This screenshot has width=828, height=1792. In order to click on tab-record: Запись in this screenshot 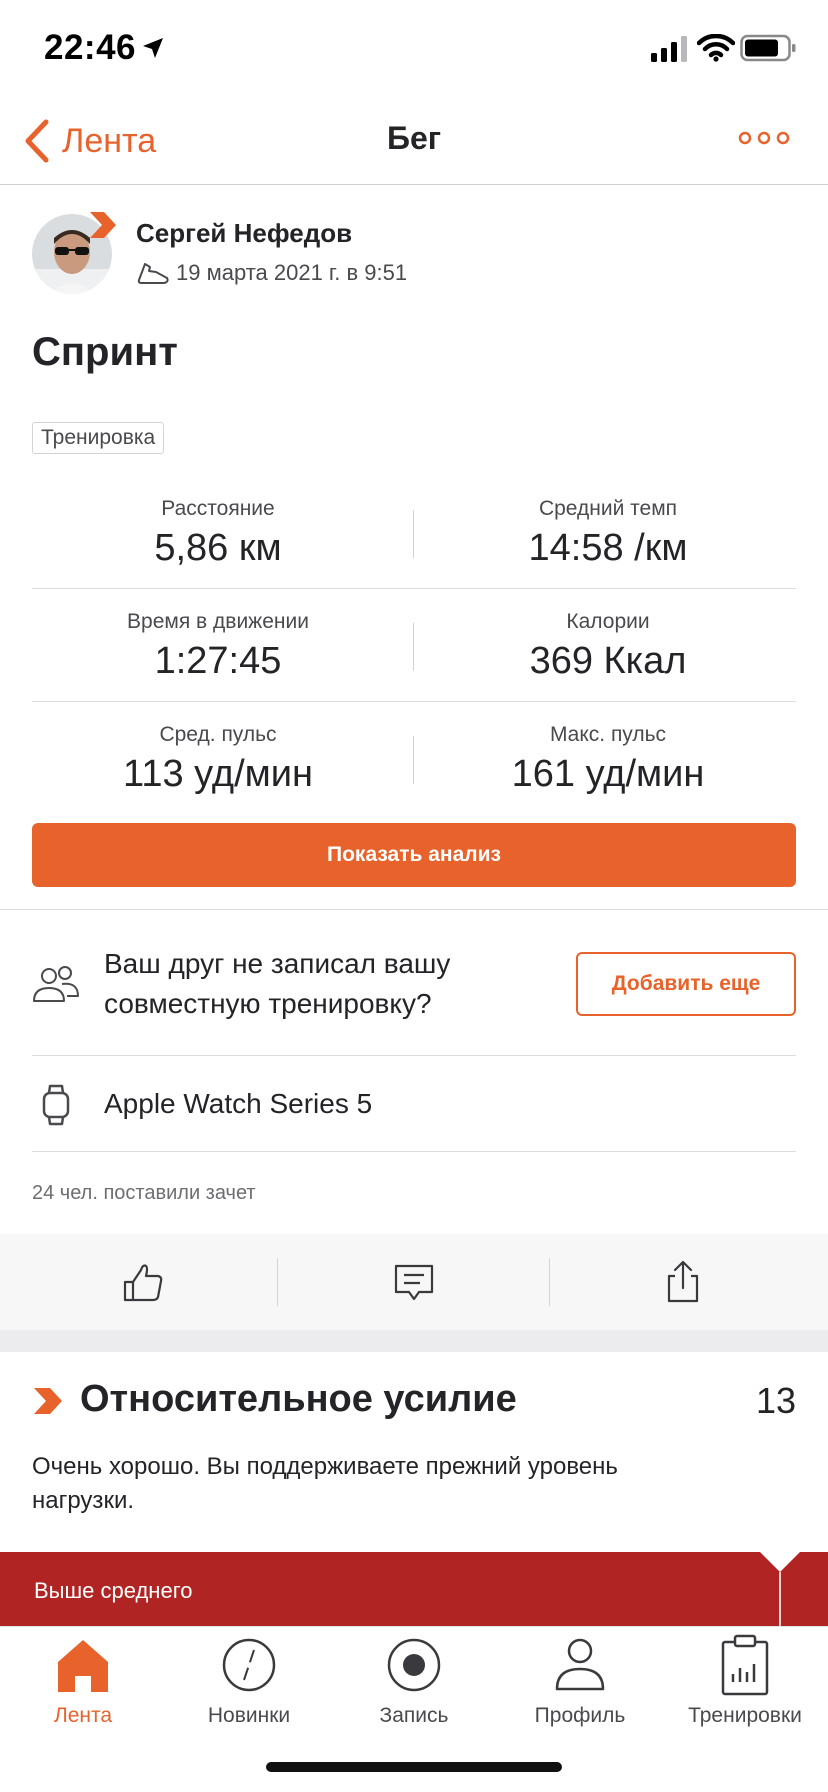, I will do `click(414, 1688)`.